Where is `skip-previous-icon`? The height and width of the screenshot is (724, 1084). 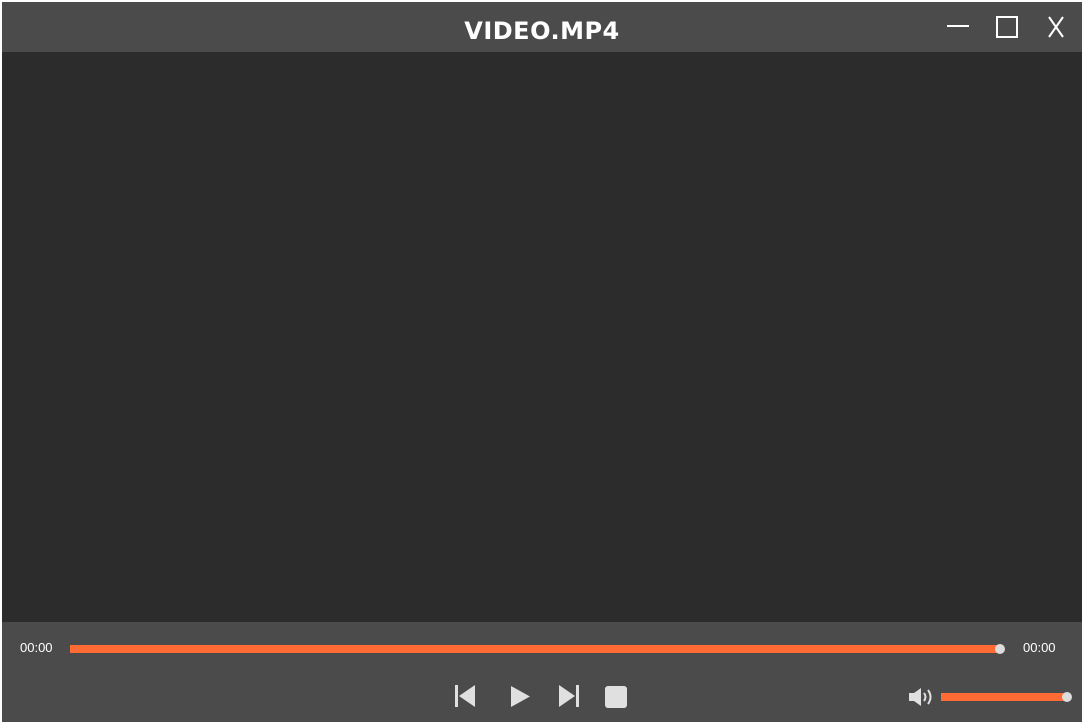 skip-previous-icon is located at coordinates (465, 696).